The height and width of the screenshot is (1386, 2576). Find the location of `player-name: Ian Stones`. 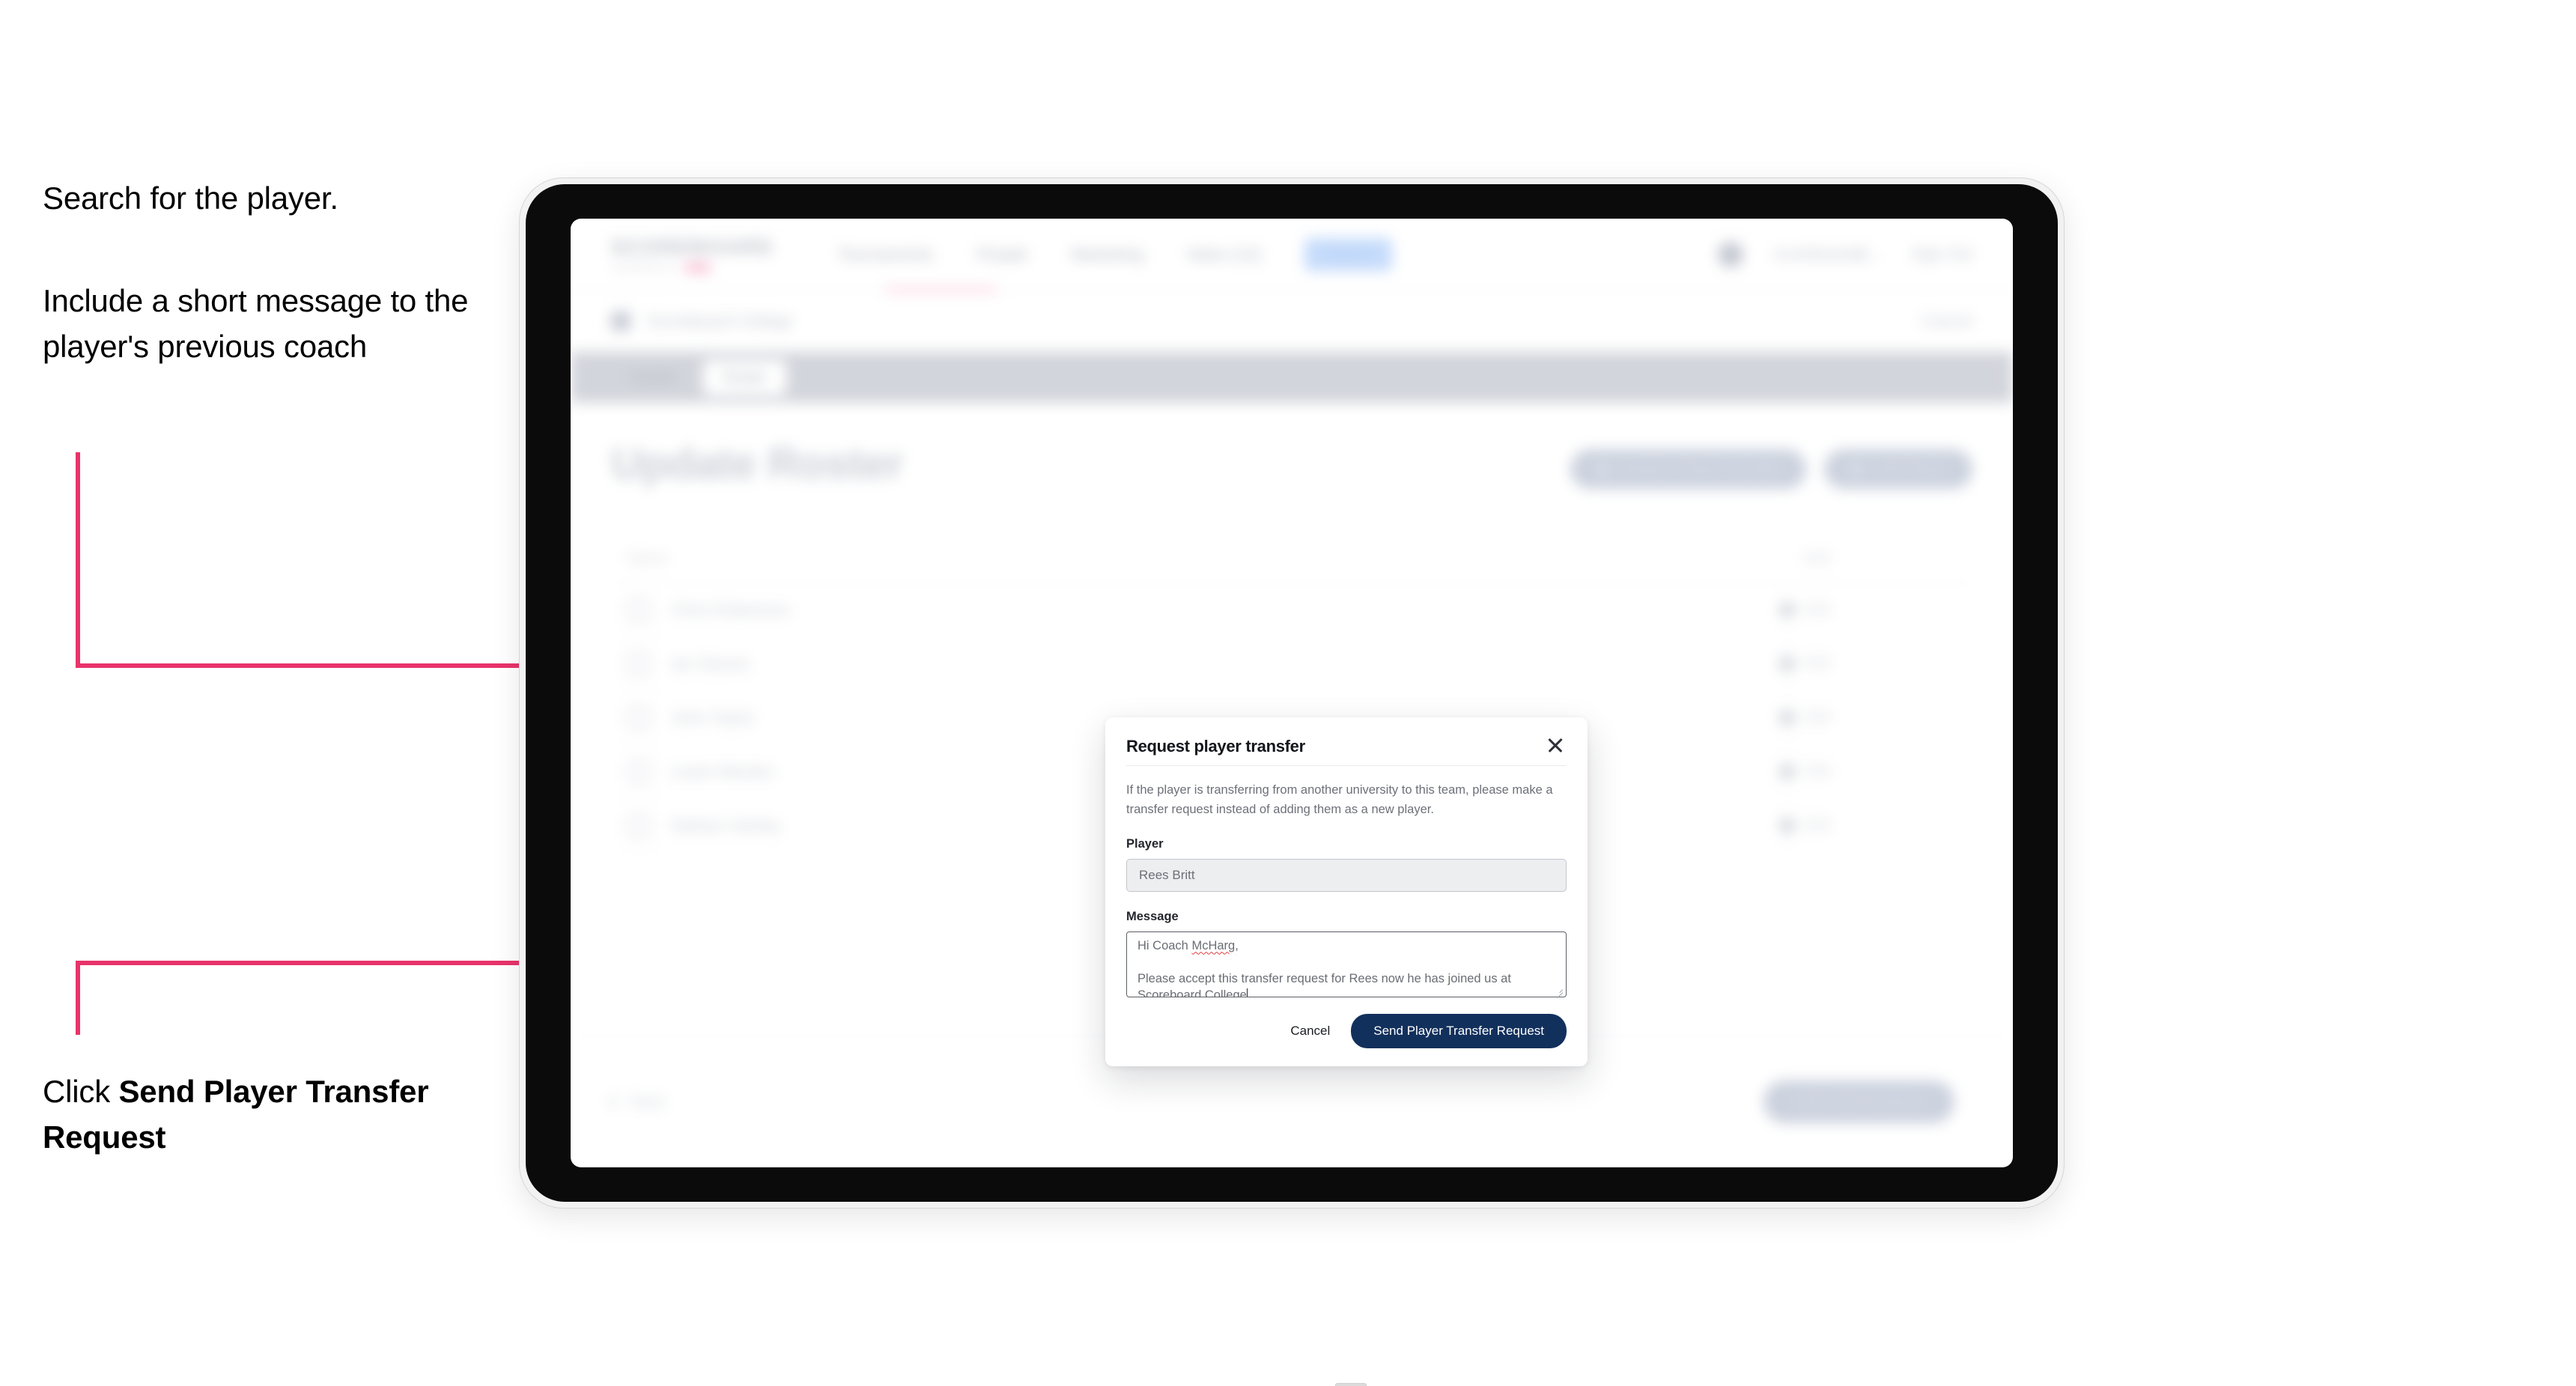

player-name: Ian Stones is located at coordinates (710, 663).